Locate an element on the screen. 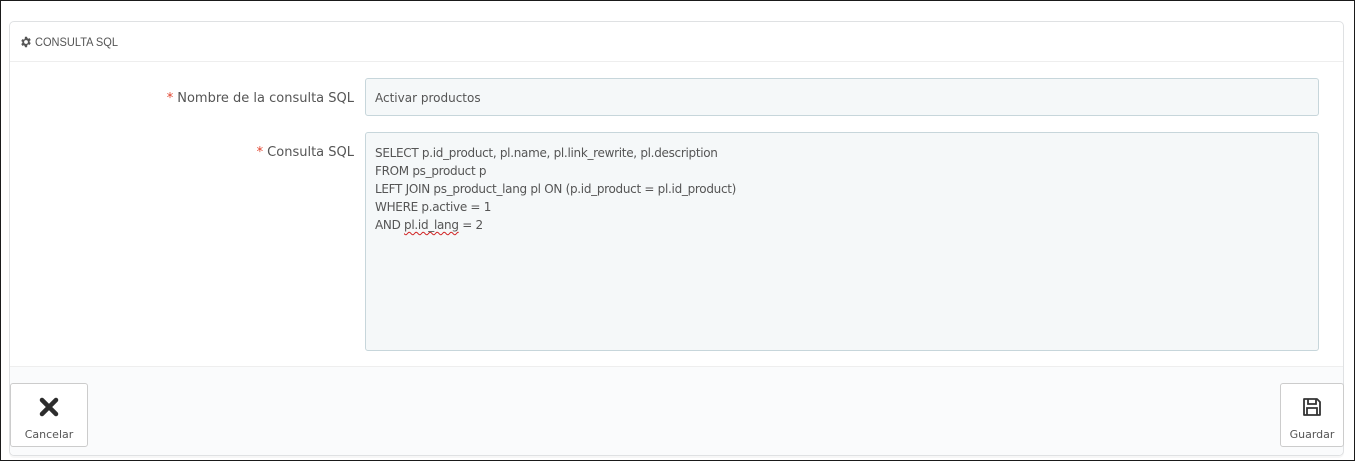 The image size is (1355, 461). name-field-label: * Nombre de la consulta SQL is located at coordinates (260, 98).